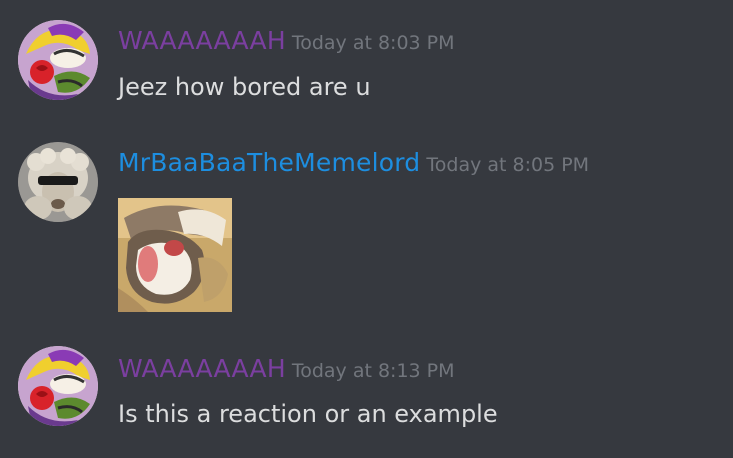 Image resolution: width=733 pixels, height=458 pixels. Describe the element at coordinates (373, 371) in the screenshot. I see `timestamp: Today at 8:13 PM` at that location.